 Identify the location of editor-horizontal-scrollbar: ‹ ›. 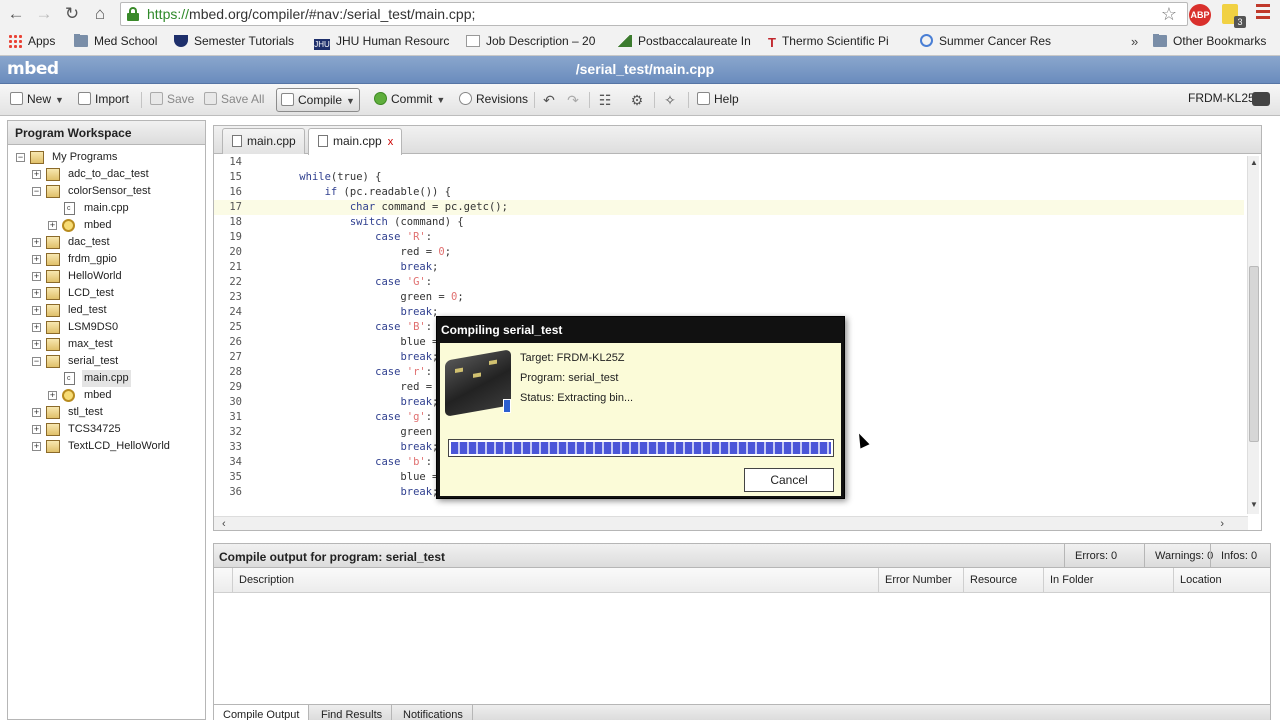
(731, 523).